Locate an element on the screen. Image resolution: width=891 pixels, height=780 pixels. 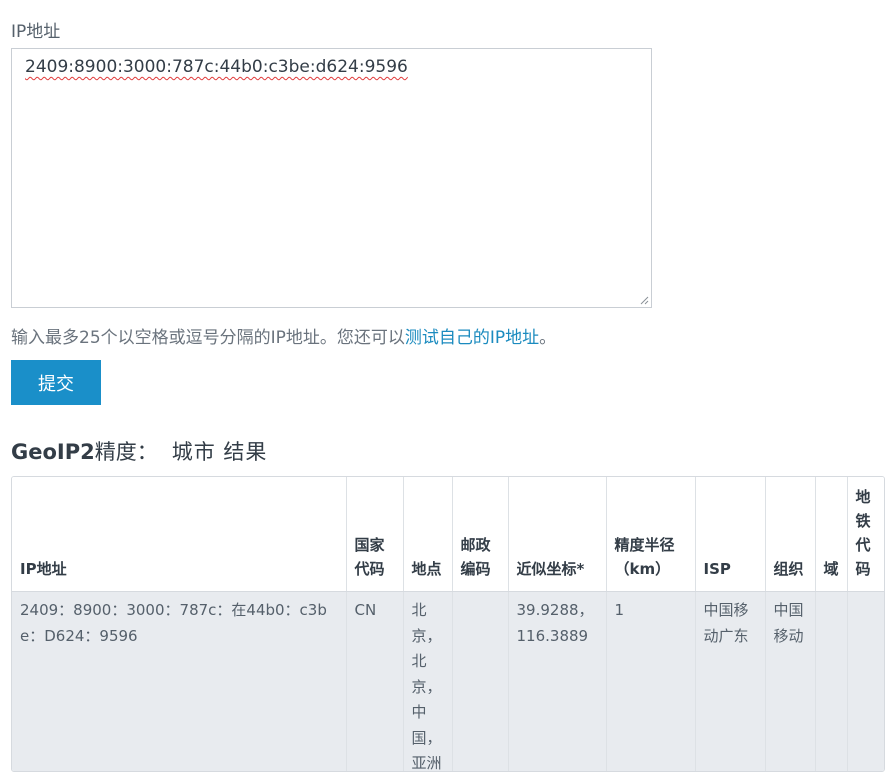
submit-button: 提交 is located at coordinates (56, 382).